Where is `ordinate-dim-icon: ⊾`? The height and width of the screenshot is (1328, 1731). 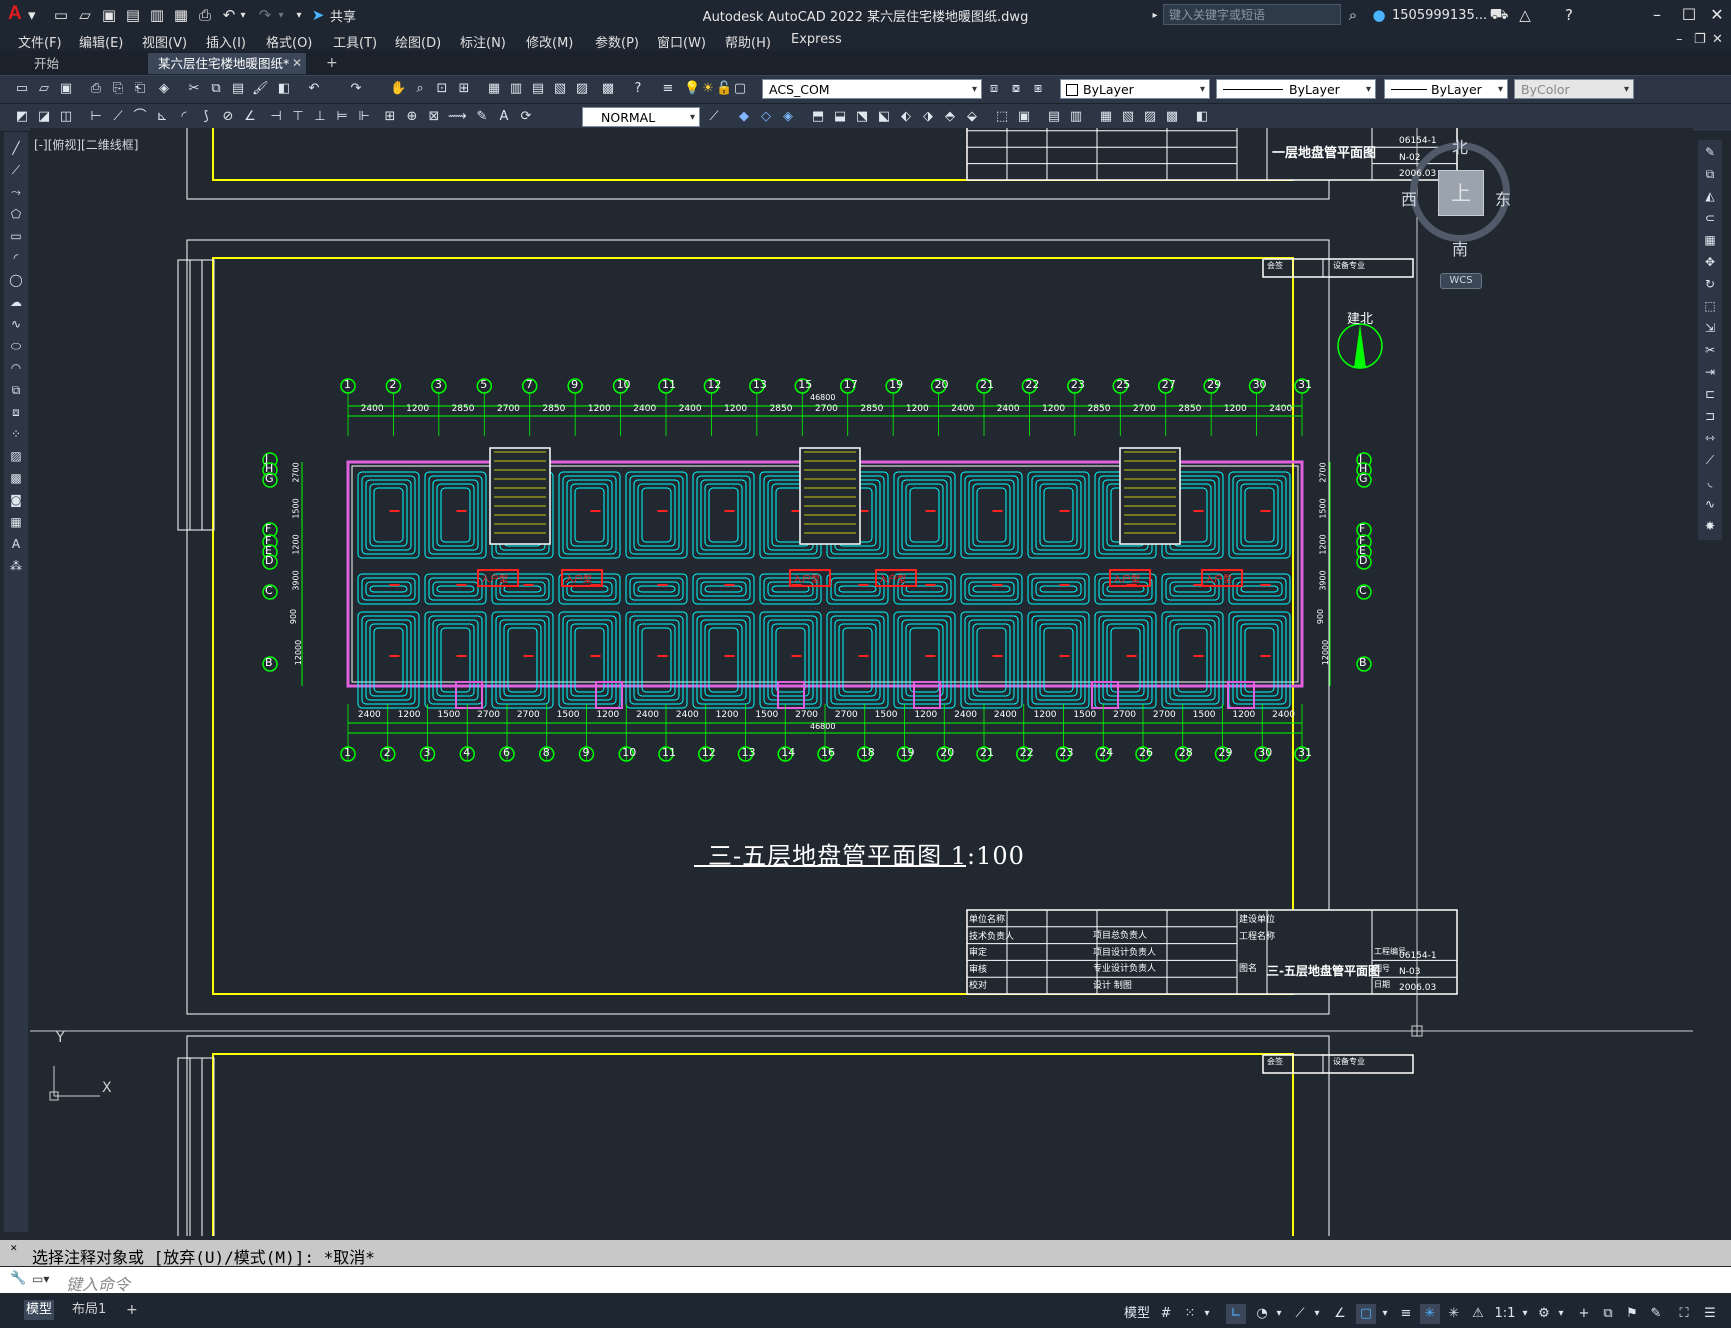 ordinate-dim-icon: ⊾ is located at coordinates (162, 117).